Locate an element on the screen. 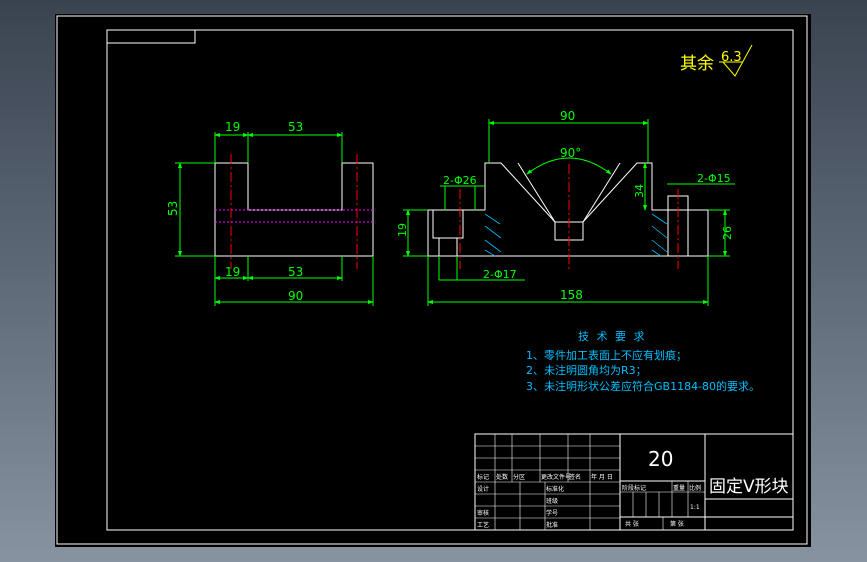 The height and width of the screenshot is (562, 867). side-dim-total: 158 is located at coordinates (571, 295).